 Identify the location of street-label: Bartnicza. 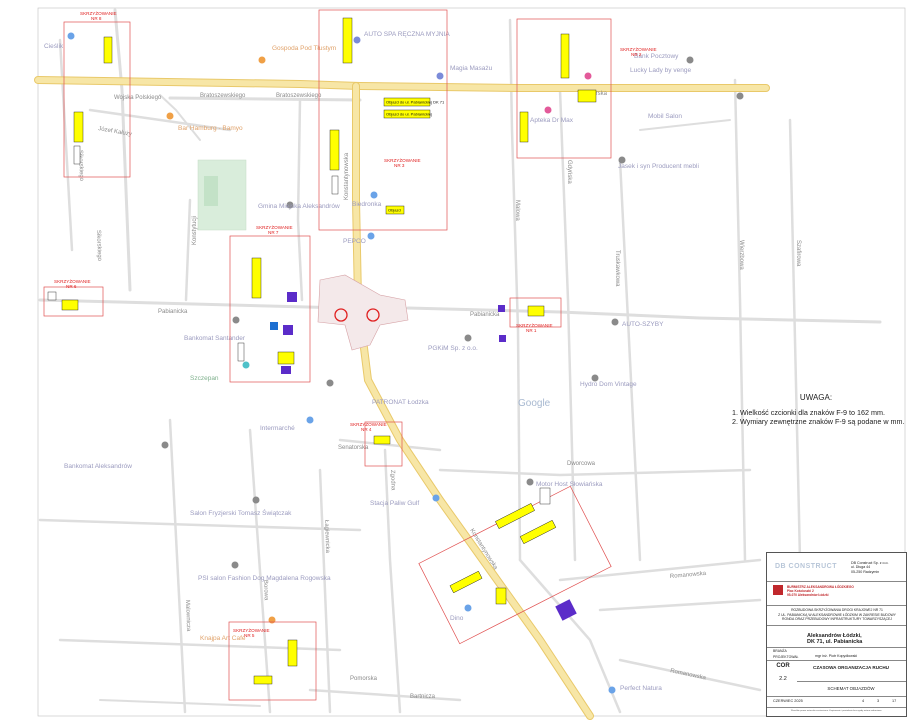
(423, 697).